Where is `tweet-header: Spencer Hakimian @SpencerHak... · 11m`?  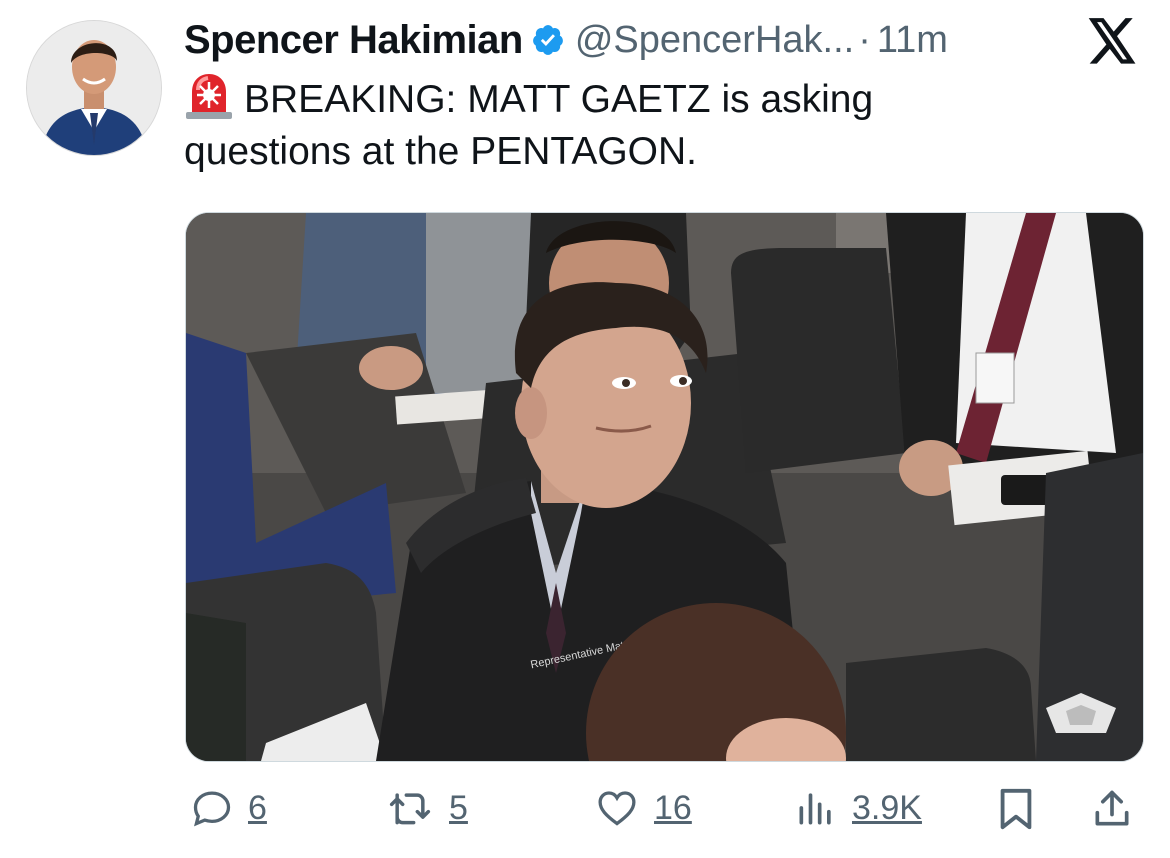 tweet-header: Spencer Hakimian @SpencerHak... · 11m is located at coordinates (566, 40).